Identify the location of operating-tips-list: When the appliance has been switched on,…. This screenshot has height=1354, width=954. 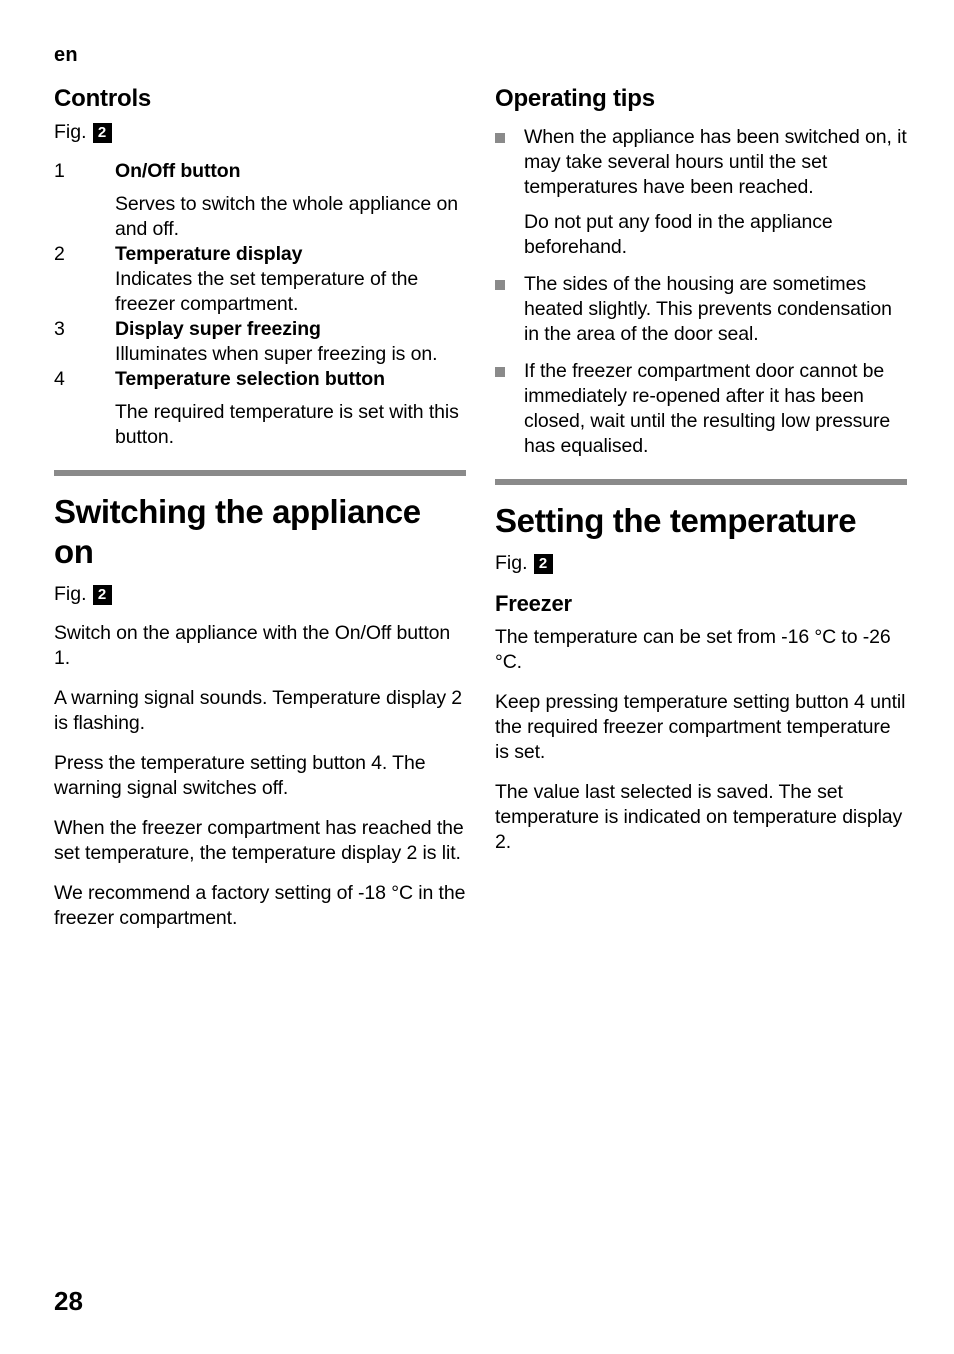
(701, 292).